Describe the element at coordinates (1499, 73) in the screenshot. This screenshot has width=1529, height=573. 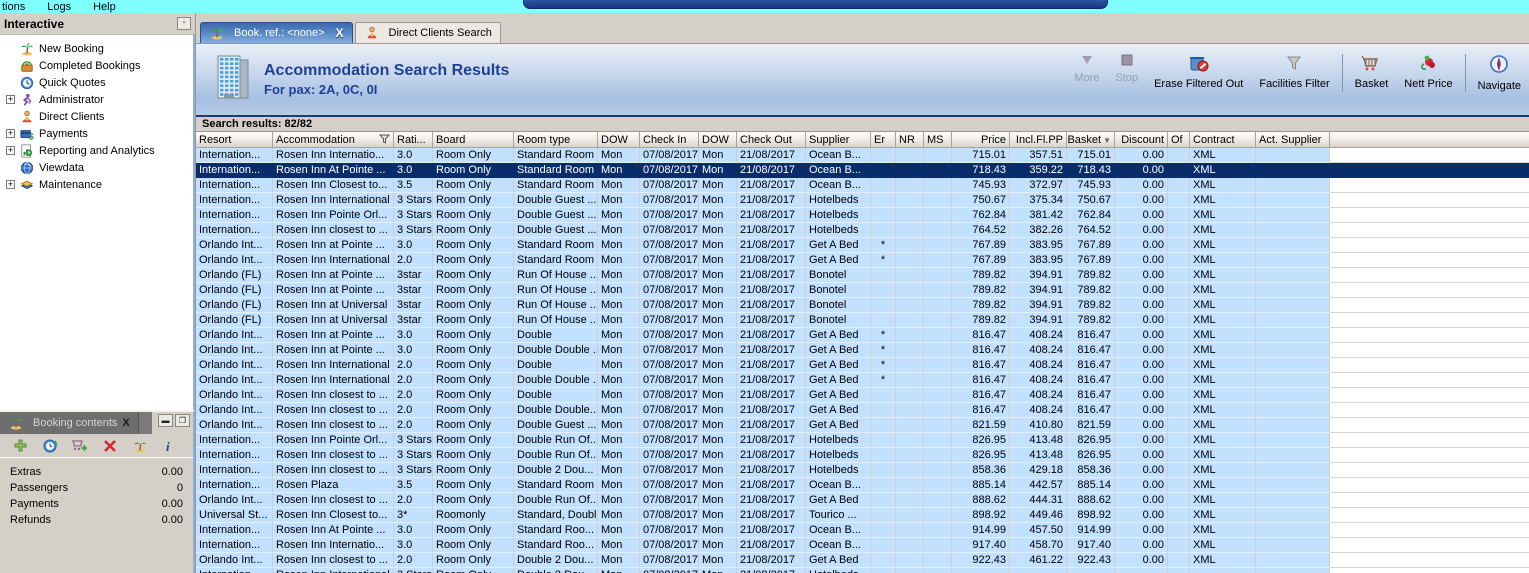
I see `navigate-button: Navigate` at that location.